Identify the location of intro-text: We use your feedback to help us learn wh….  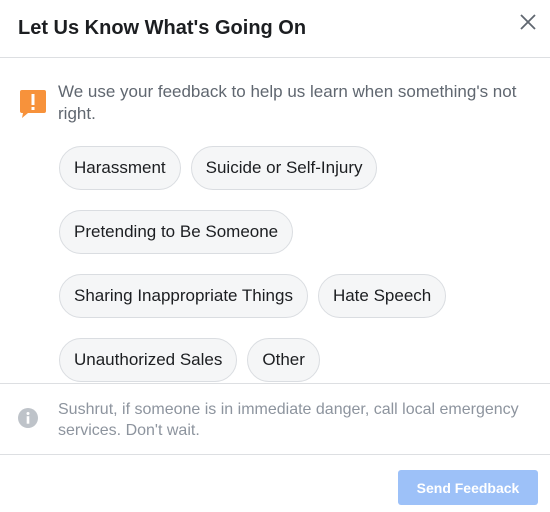
(287, 102).